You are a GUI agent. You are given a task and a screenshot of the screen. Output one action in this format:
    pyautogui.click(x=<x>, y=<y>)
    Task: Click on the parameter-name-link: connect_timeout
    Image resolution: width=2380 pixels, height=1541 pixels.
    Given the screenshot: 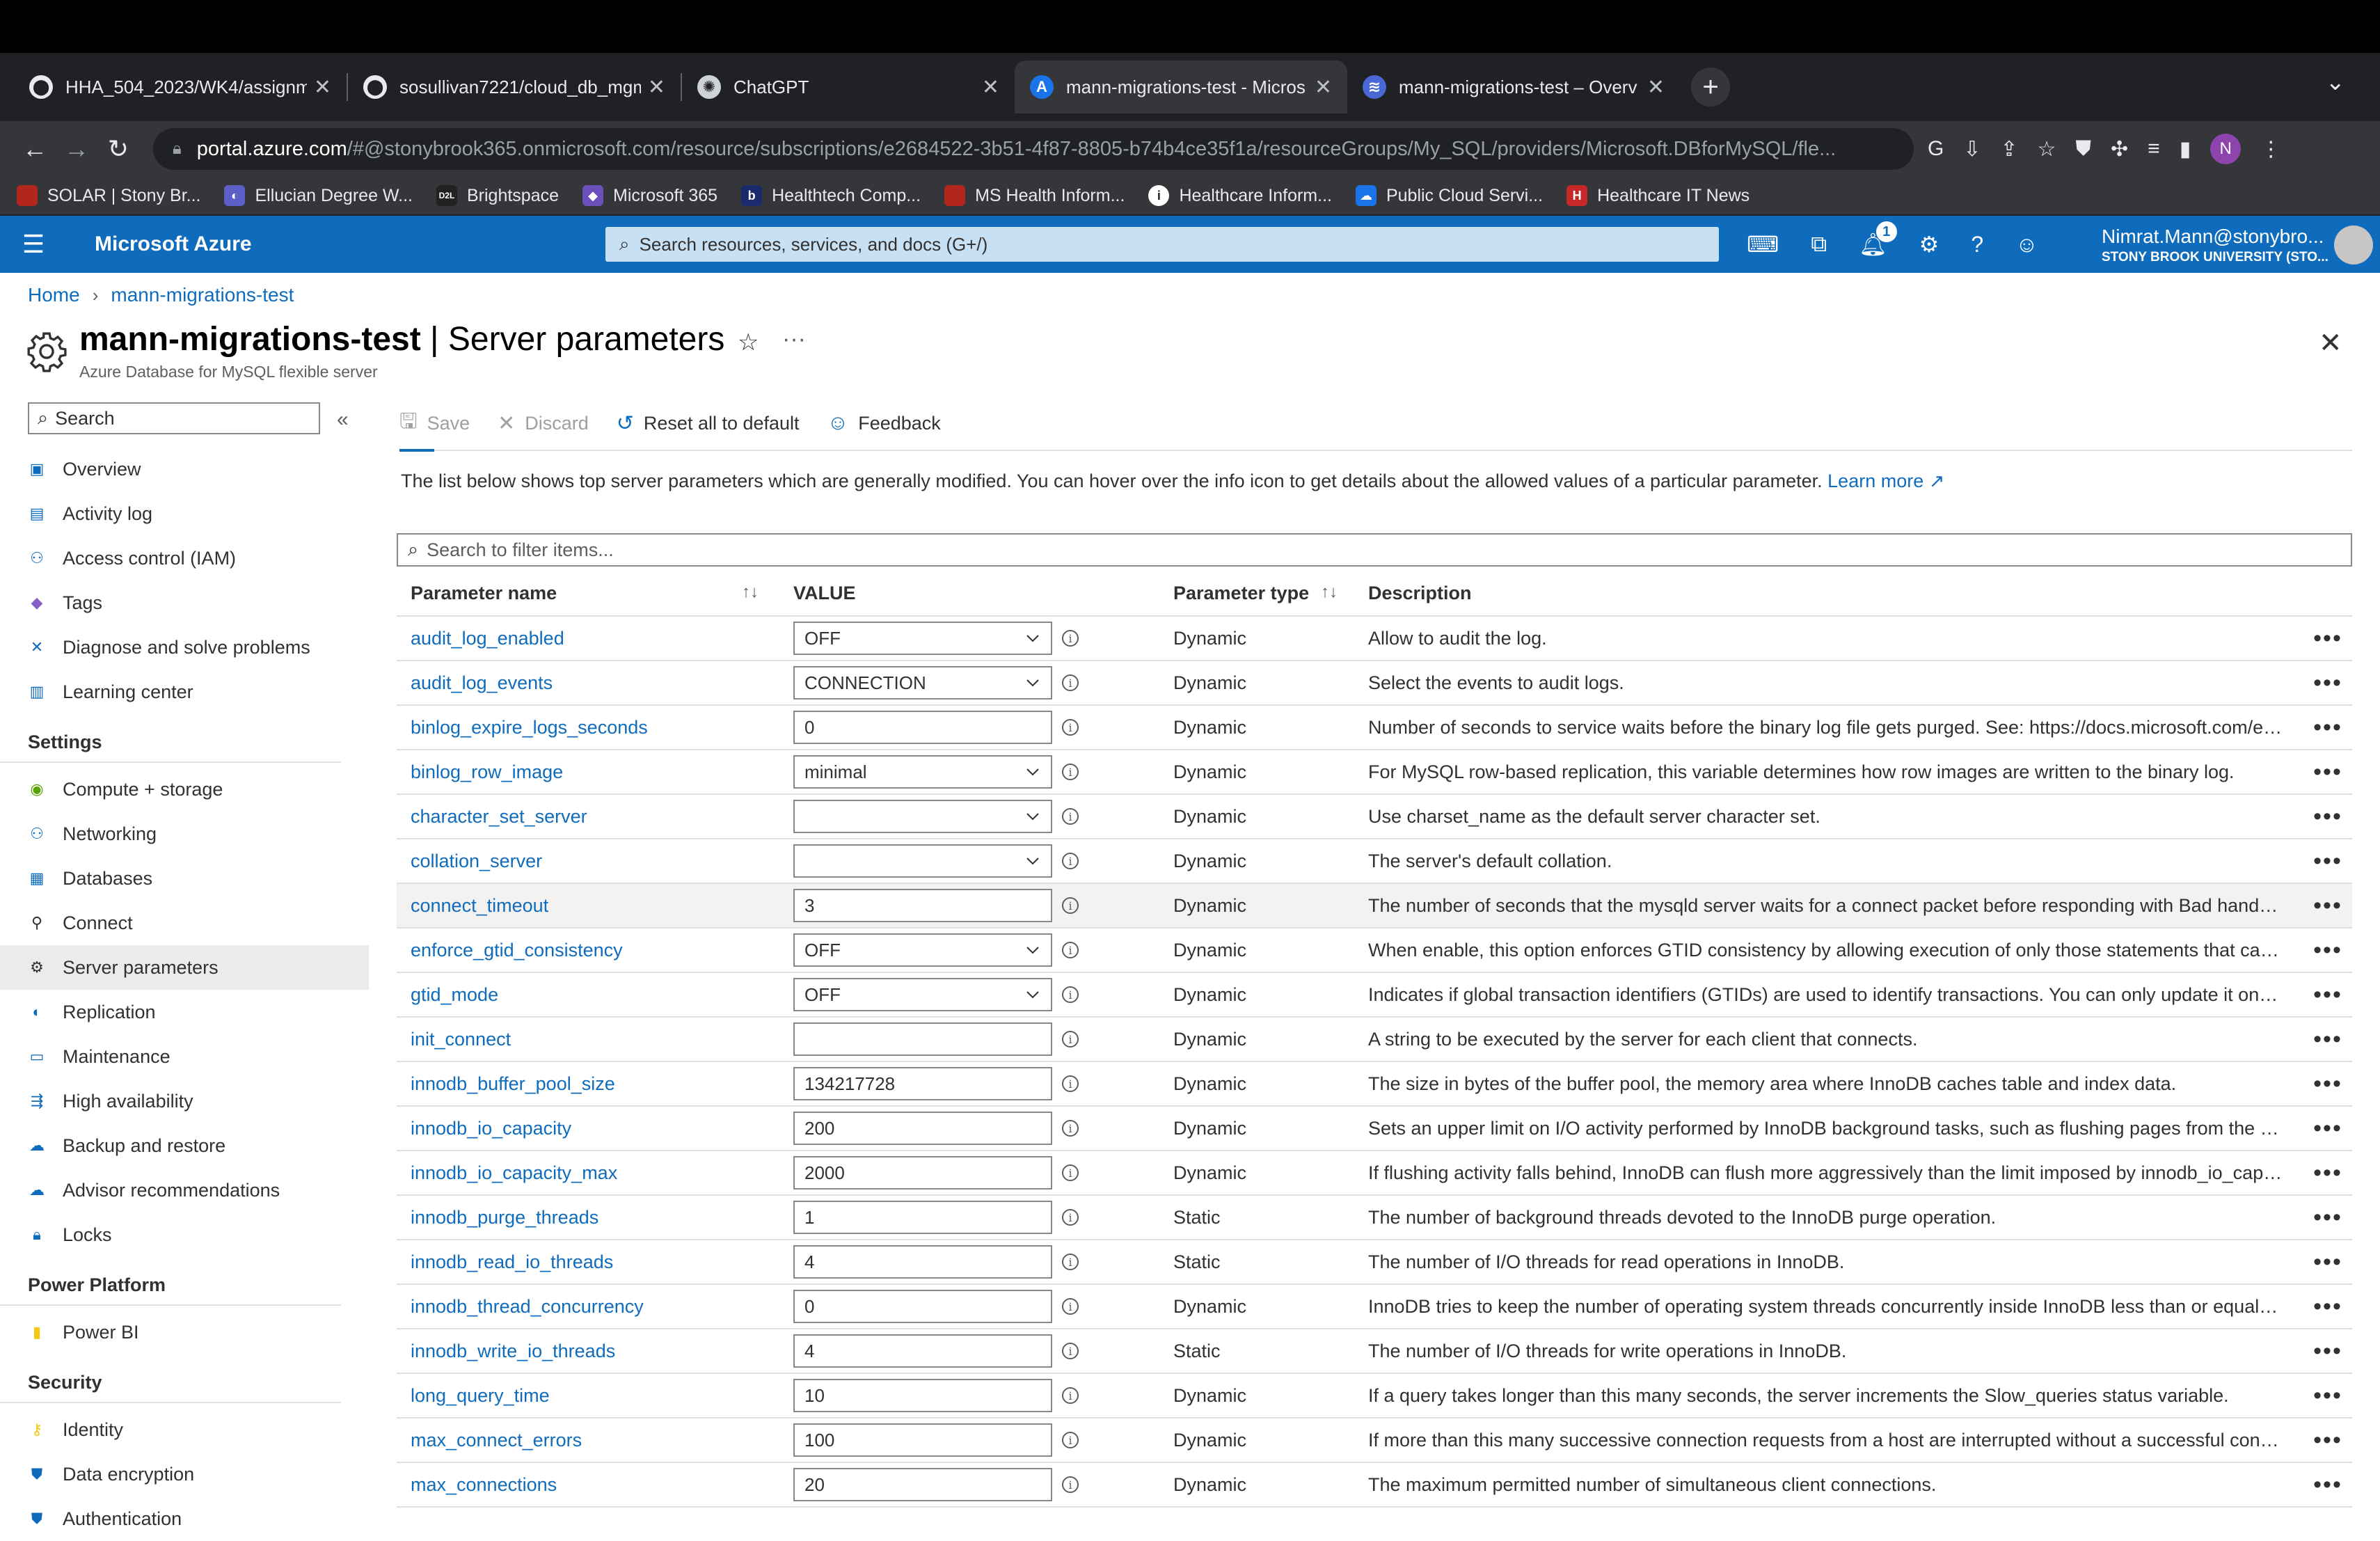 What is the action you would take?
    pyautogui.click(x=479, y=905)
    